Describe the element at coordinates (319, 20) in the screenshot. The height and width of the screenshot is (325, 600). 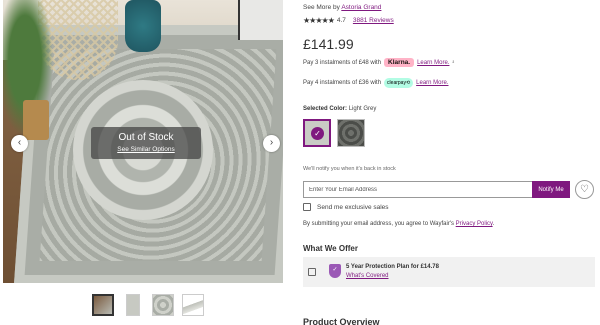
I see `star-rating-icon: ★★★★★` at that location.